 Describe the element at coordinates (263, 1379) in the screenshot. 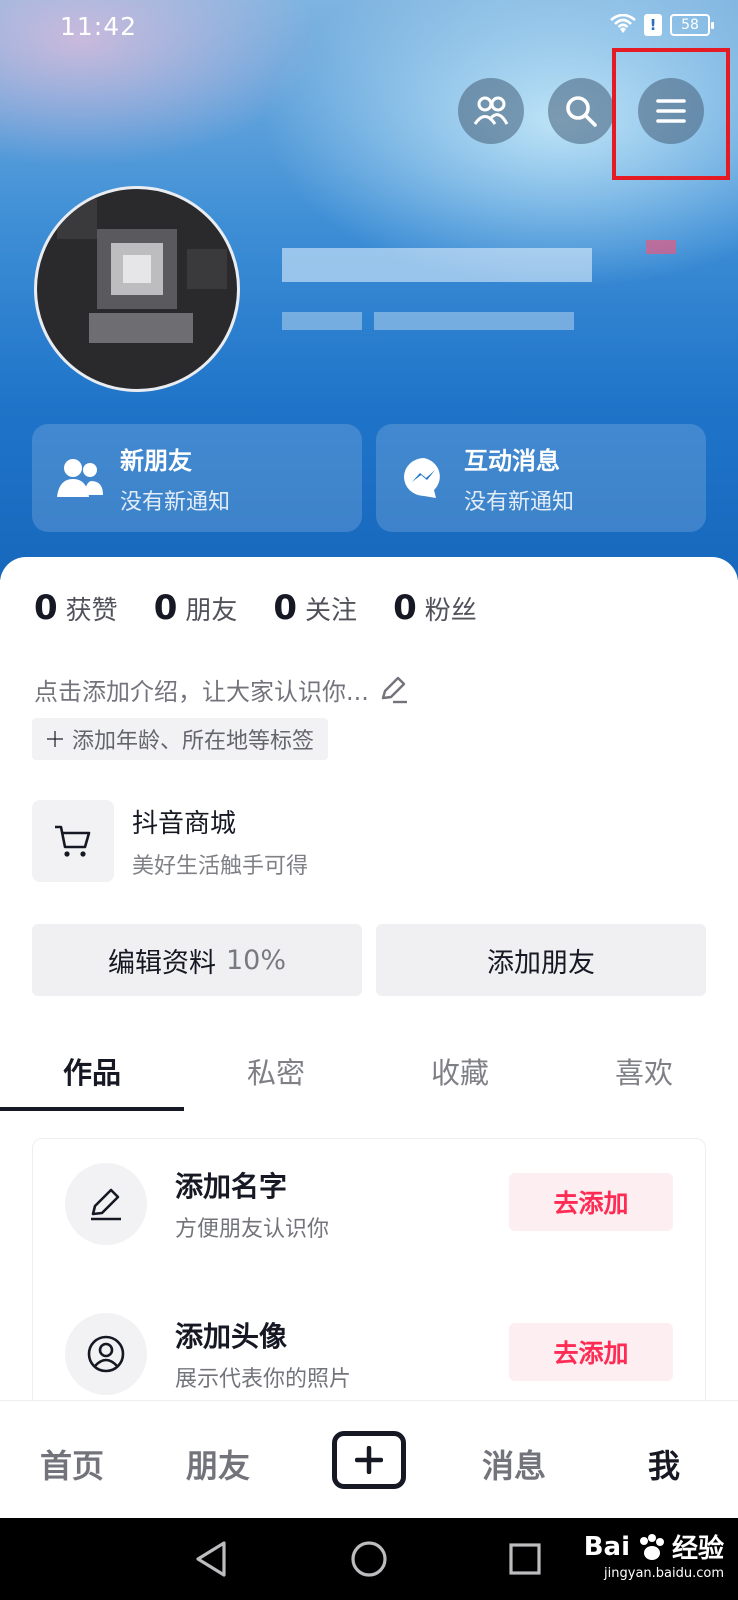

I see `task-subtitle: 展示代表你的照片` at that location.